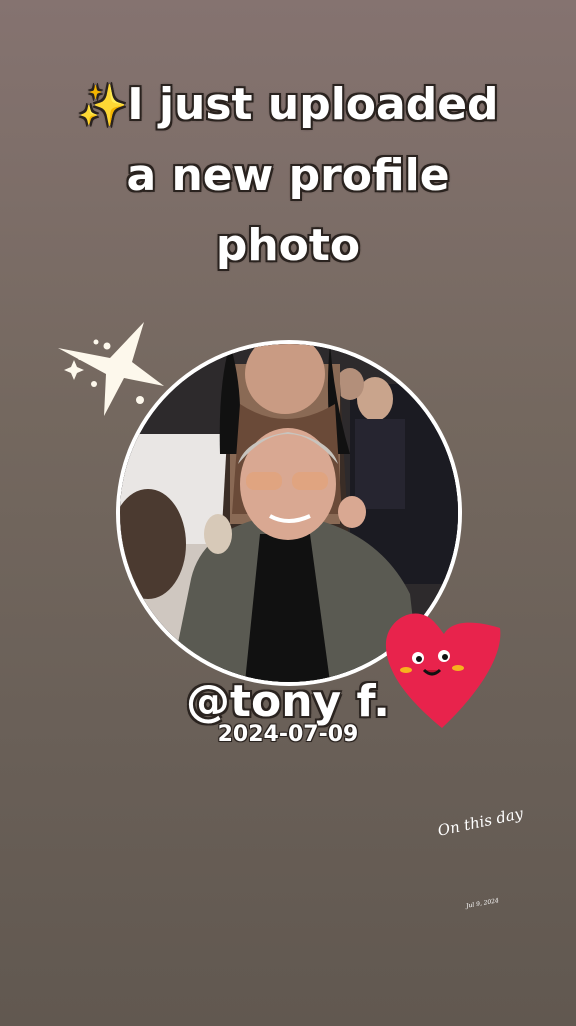  What do you see at coordinates (288, 701) in the screenshot?
I see `username-label: @tony f.` at bounding box center [288, 701].